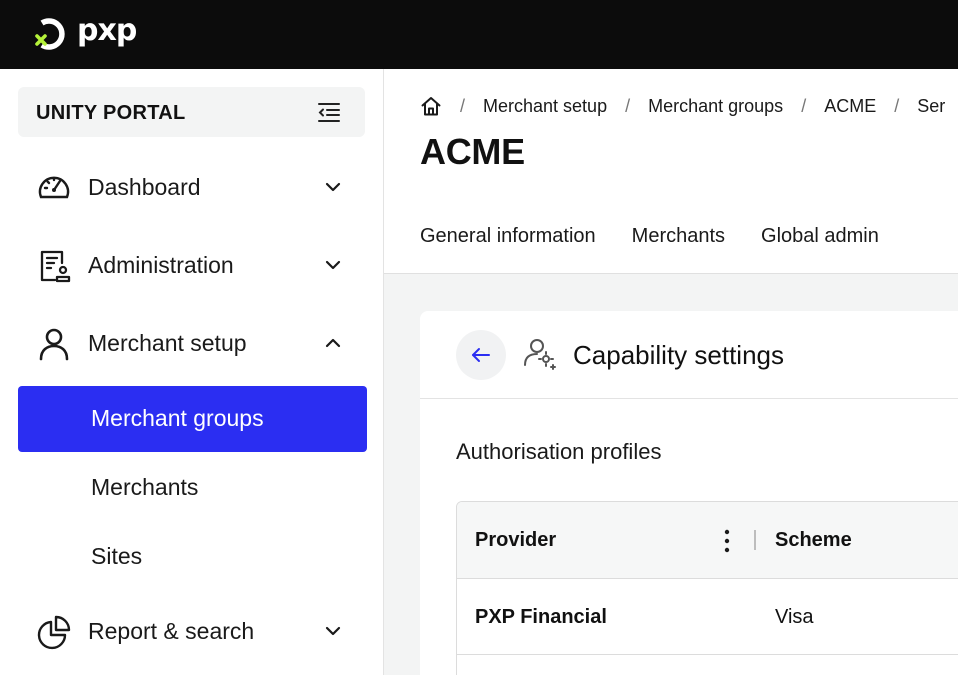 This screenshot has height=675, width=958. What do you see at coordinates (144, 187) in the screenshot?
I see `sidebar-item-label: Dashboard` at bounding box center [144, 187].